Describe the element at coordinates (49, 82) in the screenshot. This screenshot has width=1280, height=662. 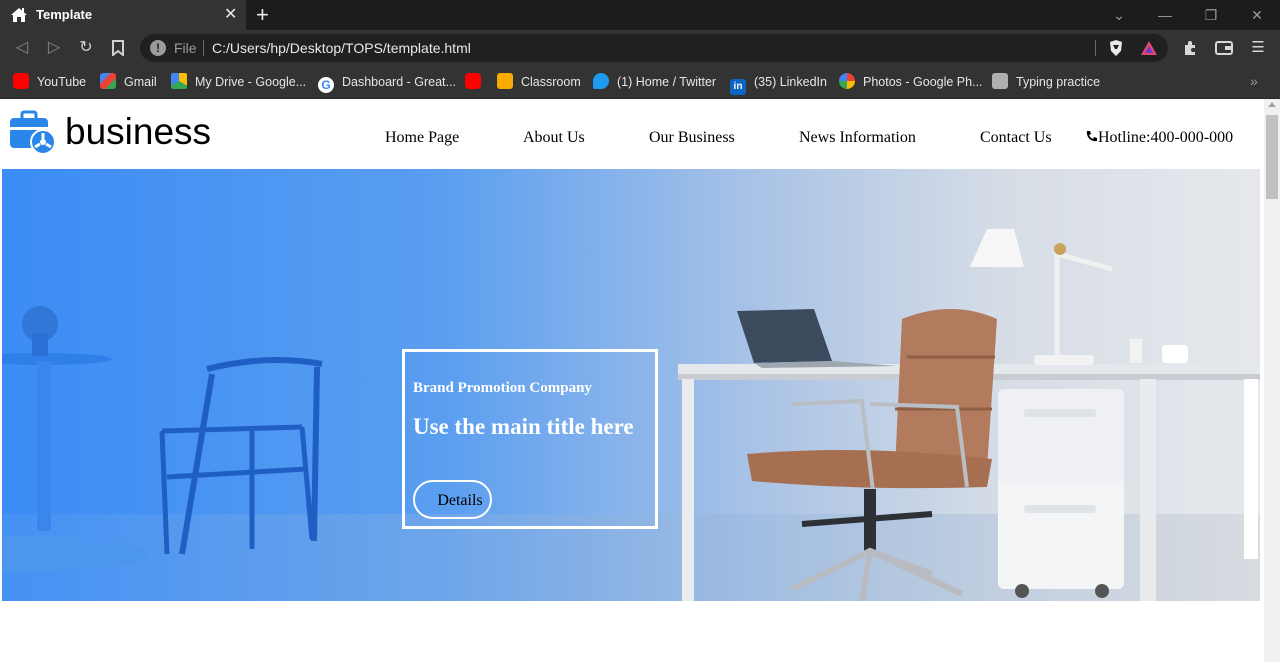
I see `bookmark-youtube: YouTube` at that location.